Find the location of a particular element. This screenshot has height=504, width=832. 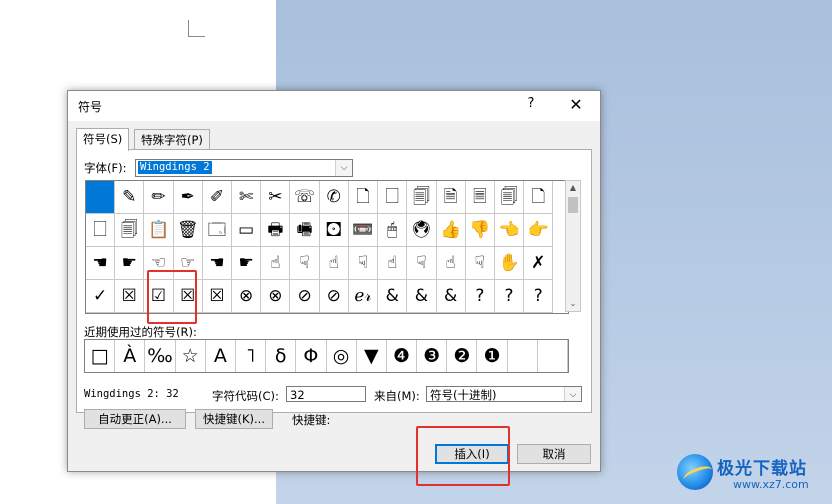

help-button: ? is located at coordinates (531, 105).